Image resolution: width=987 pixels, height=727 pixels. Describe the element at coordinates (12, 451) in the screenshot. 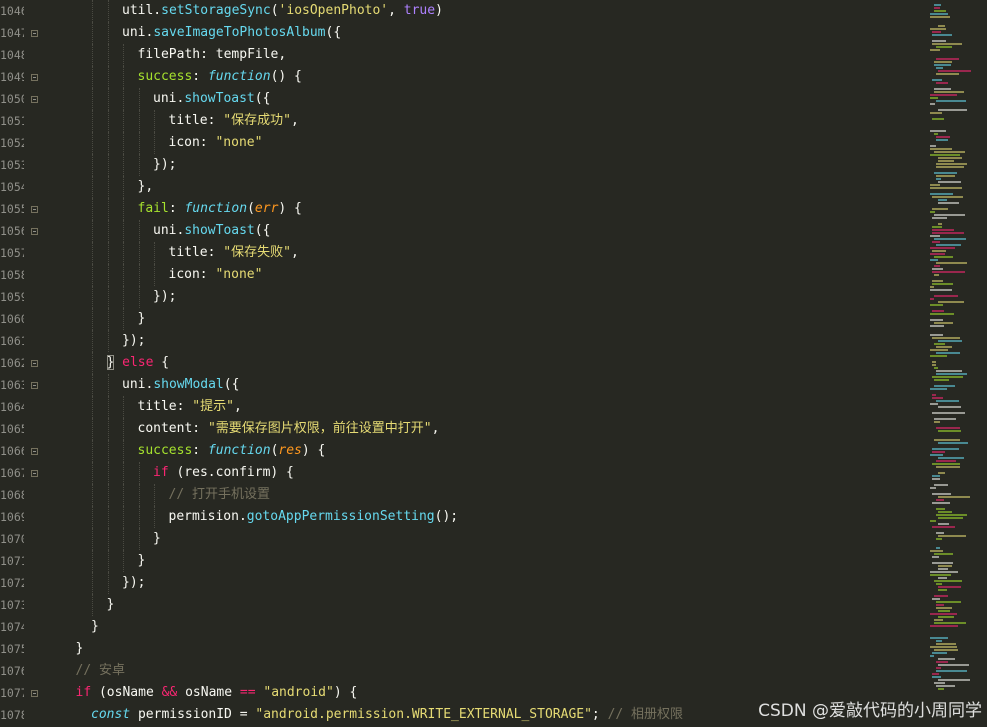

I see `line-number: 1066` at that location.